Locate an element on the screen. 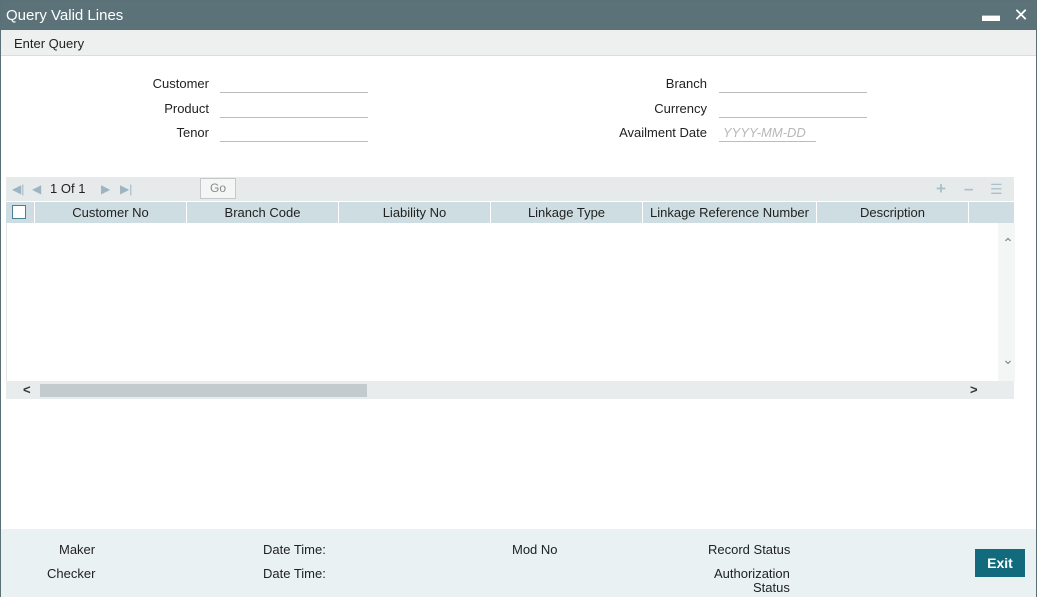 Image resolution: width=1037 pixels, height=597 pixels. minimize-icon: ▬ is located at coordinates (991, 15).